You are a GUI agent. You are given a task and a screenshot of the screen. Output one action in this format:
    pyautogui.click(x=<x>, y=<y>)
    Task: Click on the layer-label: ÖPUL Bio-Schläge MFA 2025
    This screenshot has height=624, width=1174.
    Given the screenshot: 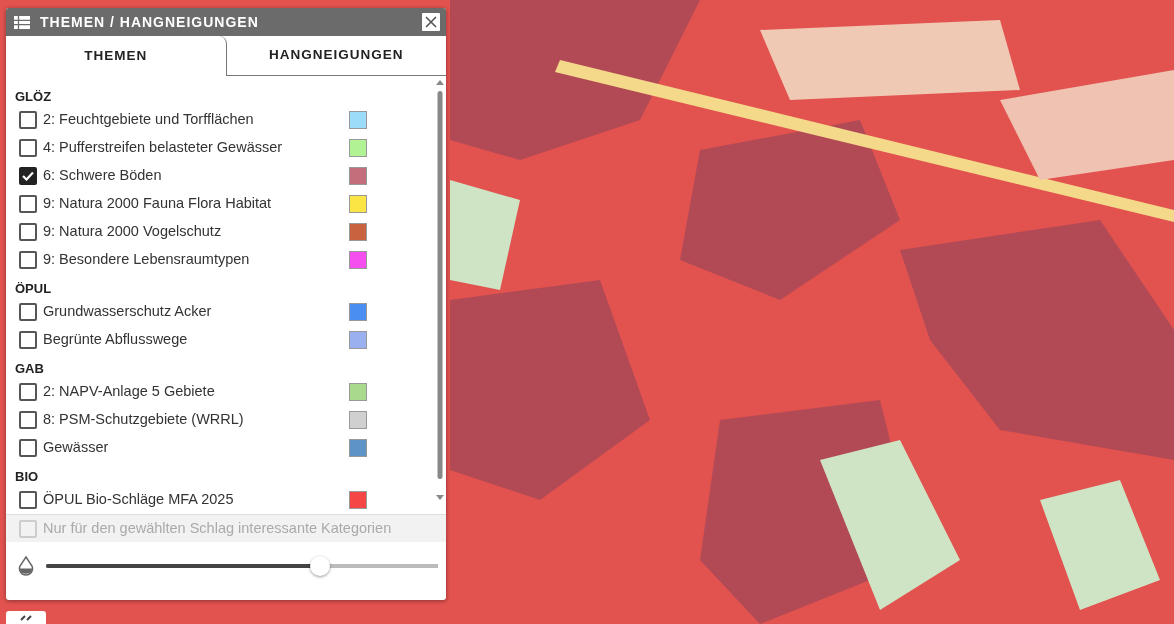 What is the action you would take?
    pyautogui.click(x=139, y=500)
    